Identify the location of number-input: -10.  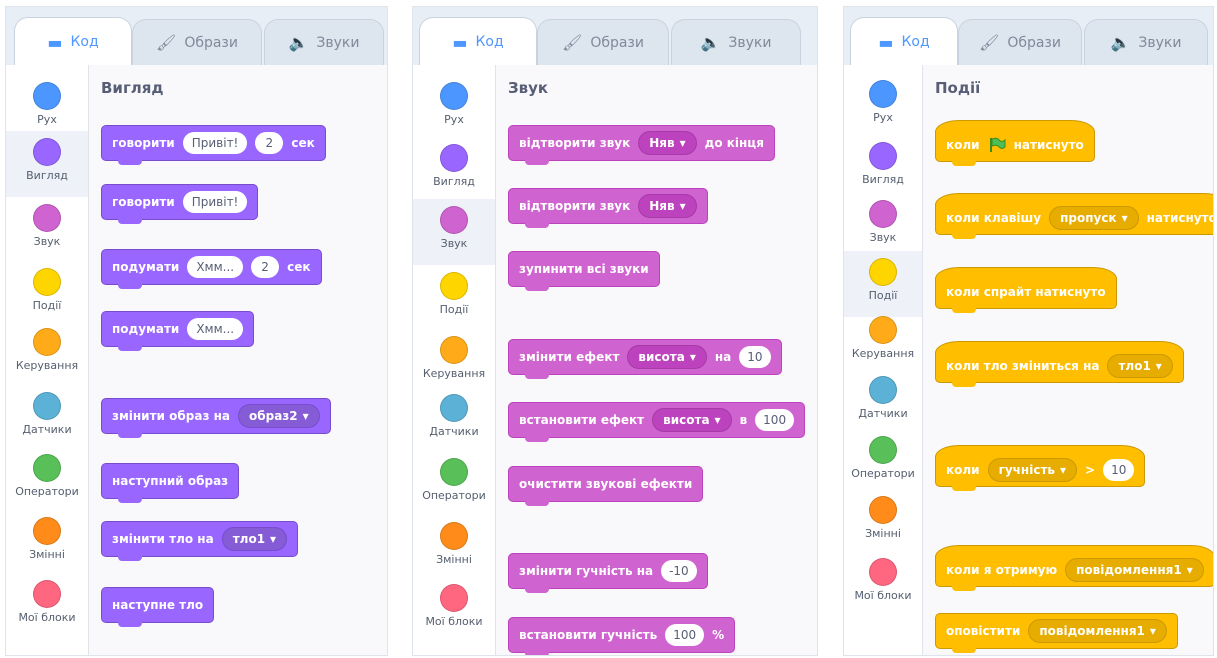
(679, 571).